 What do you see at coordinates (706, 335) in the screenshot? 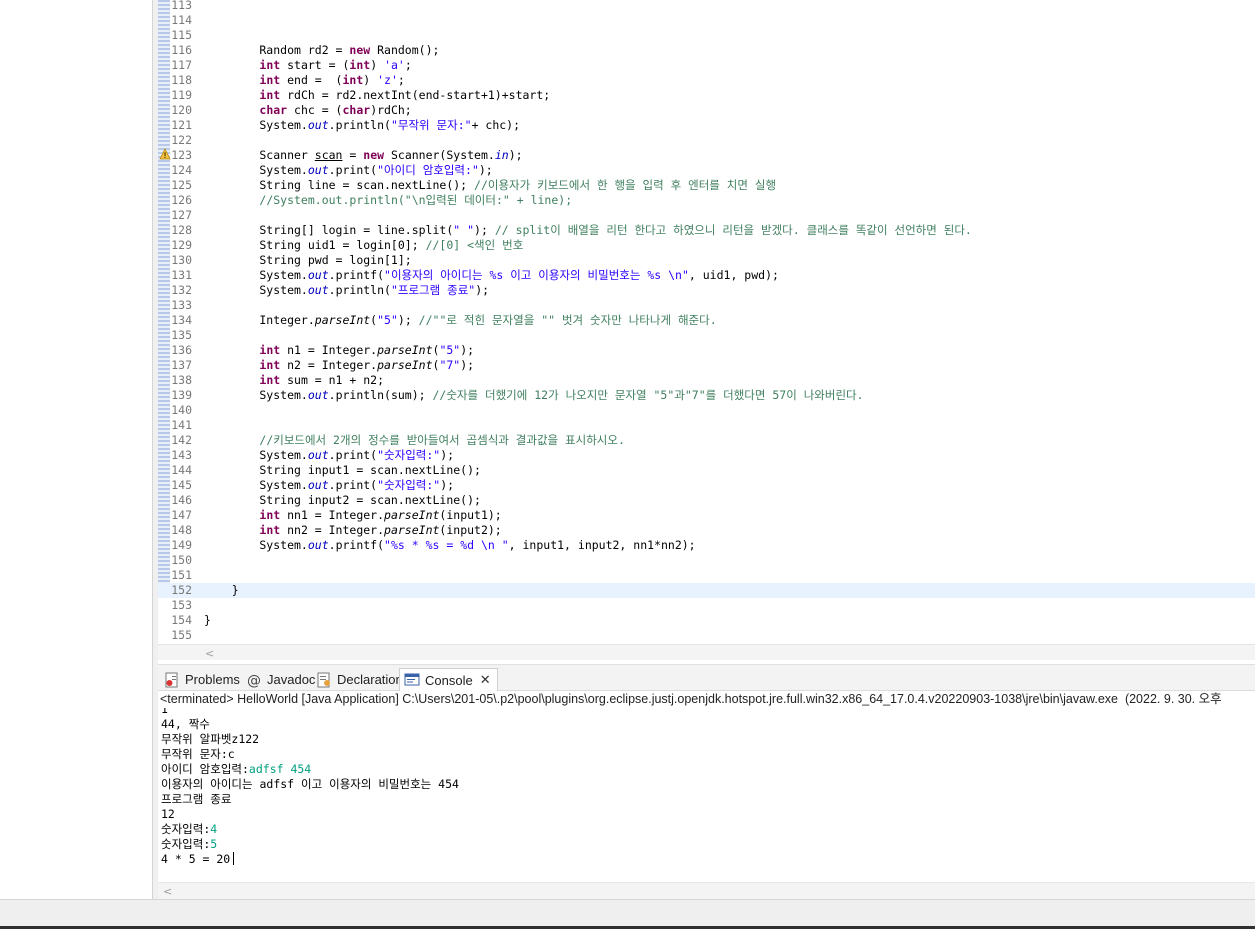
I see `code-line: 135` at bounding box center [706, 335].